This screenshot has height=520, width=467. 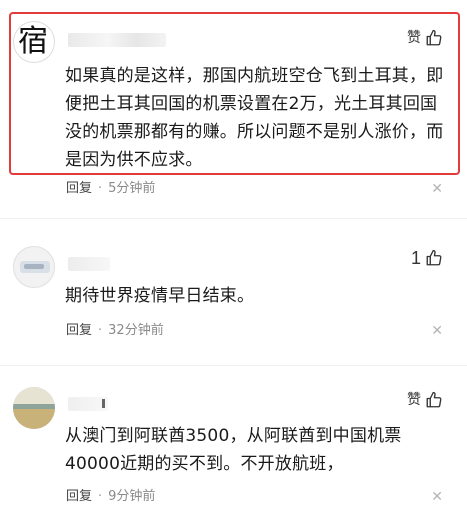 I want to click on username-mark, so click(x=103, y=403).